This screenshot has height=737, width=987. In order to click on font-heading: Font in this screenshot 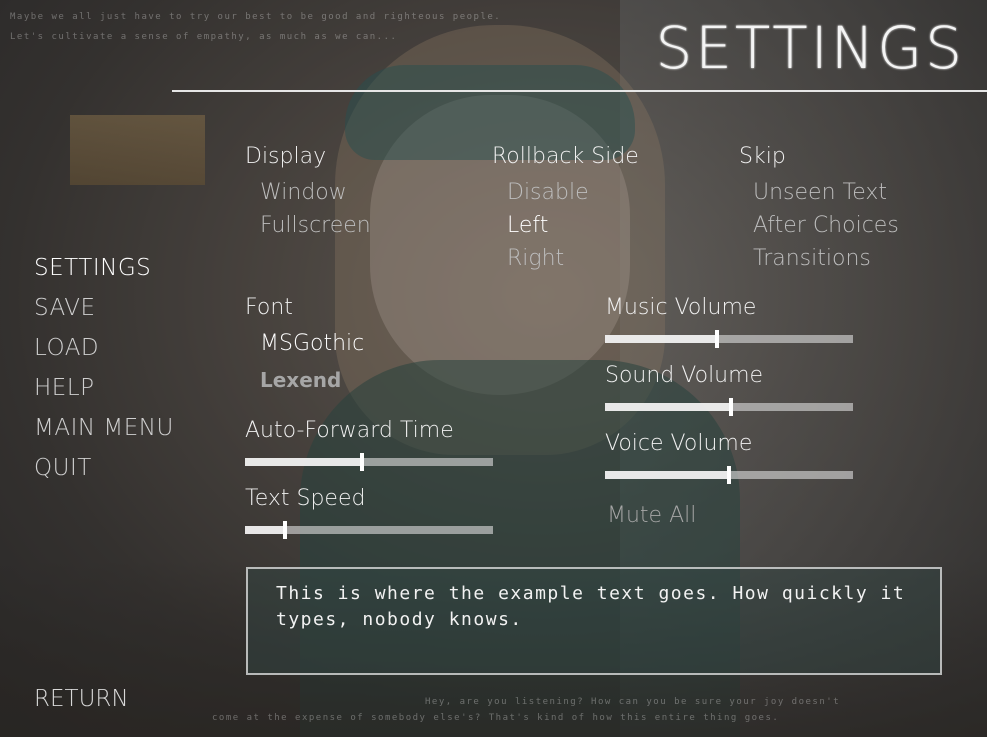, I will do `click(269, 307)`.